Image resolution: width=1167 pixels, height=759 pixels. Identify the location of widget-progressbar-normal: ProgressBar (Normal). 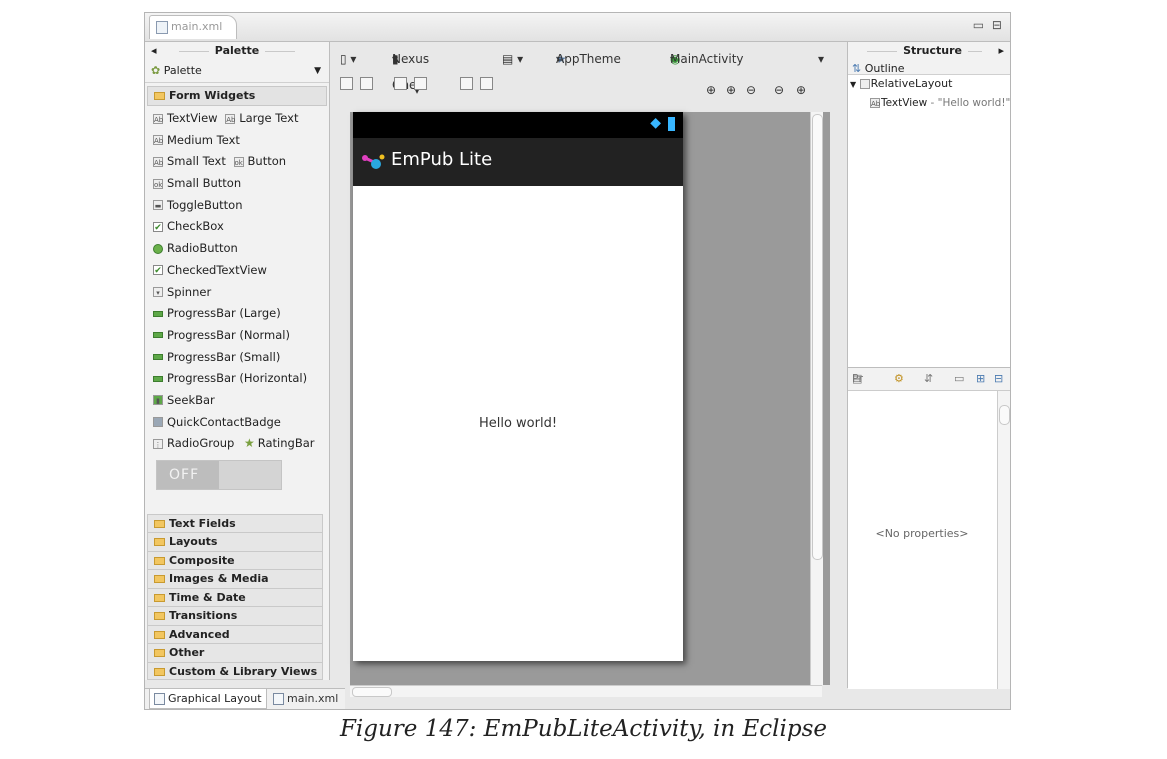
(241, 336).